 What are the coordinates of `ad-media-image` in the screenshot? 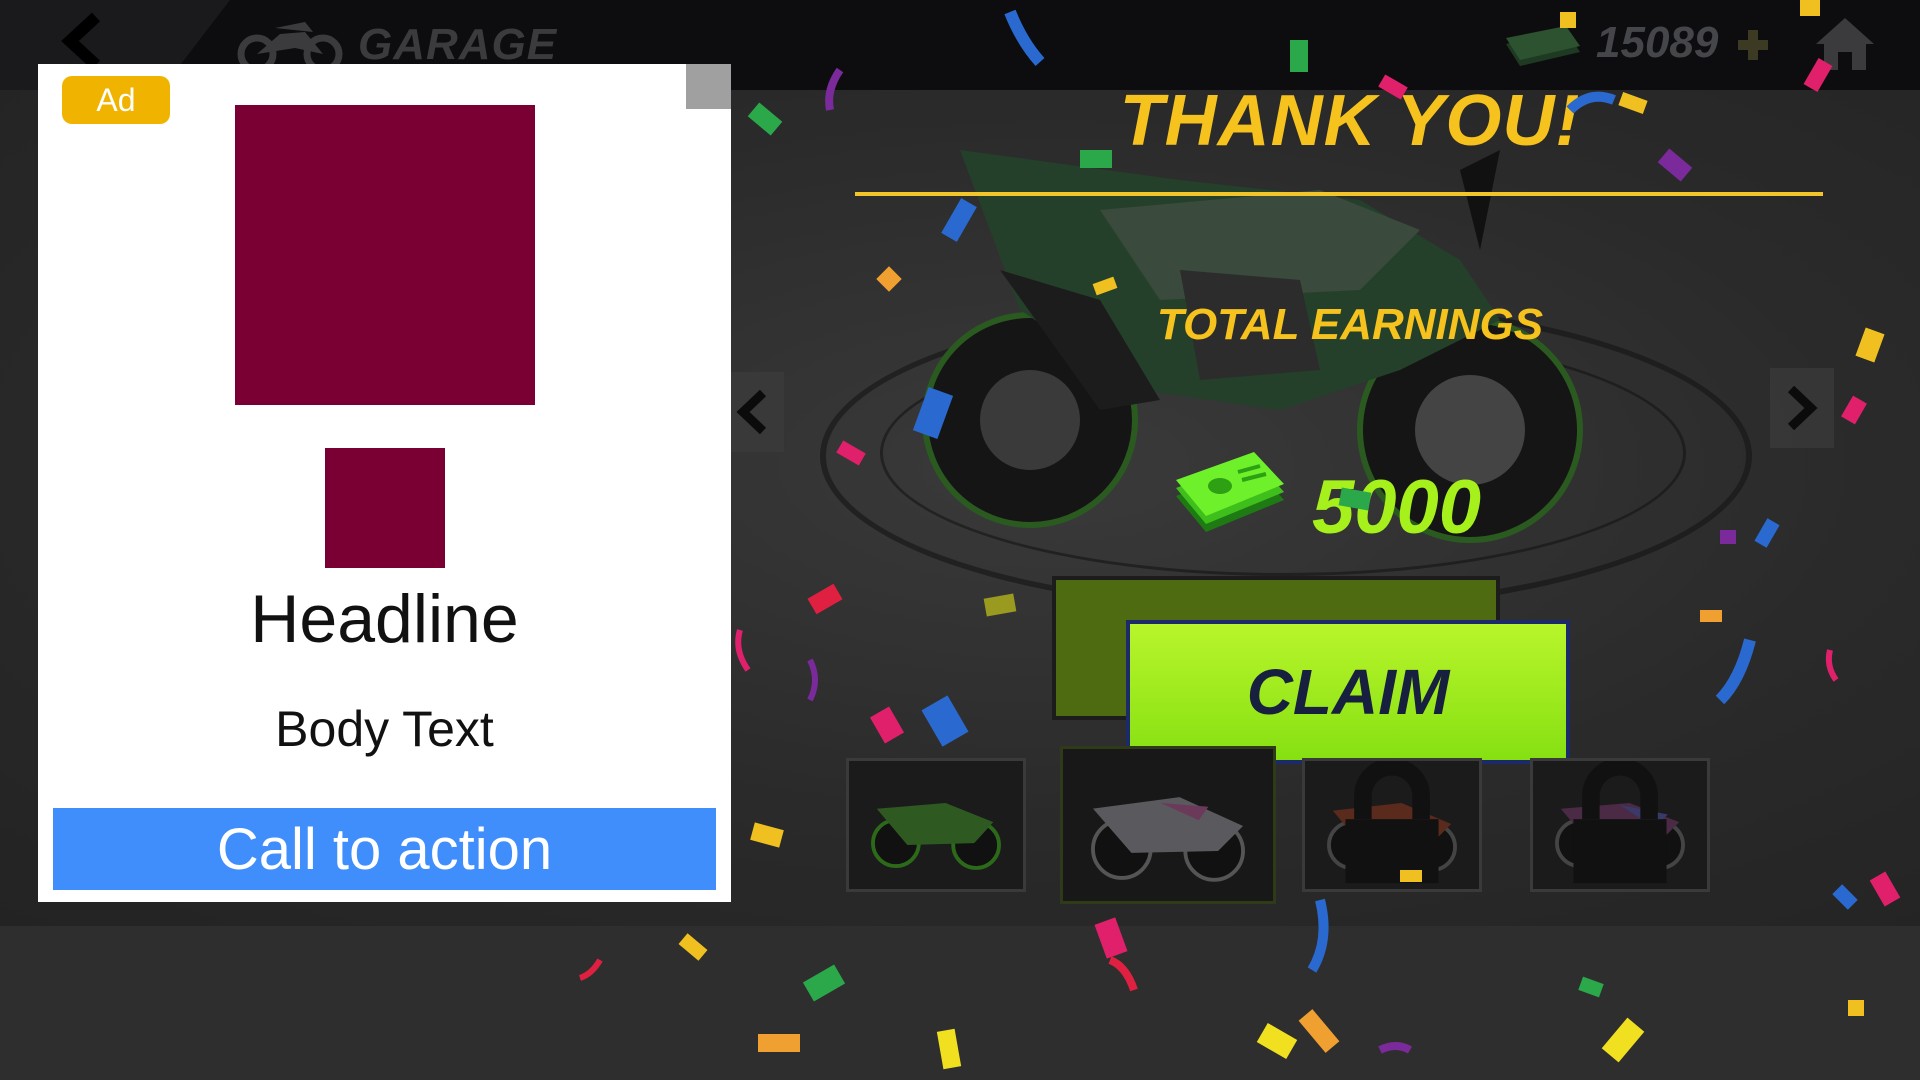 It's located at (385, 255).